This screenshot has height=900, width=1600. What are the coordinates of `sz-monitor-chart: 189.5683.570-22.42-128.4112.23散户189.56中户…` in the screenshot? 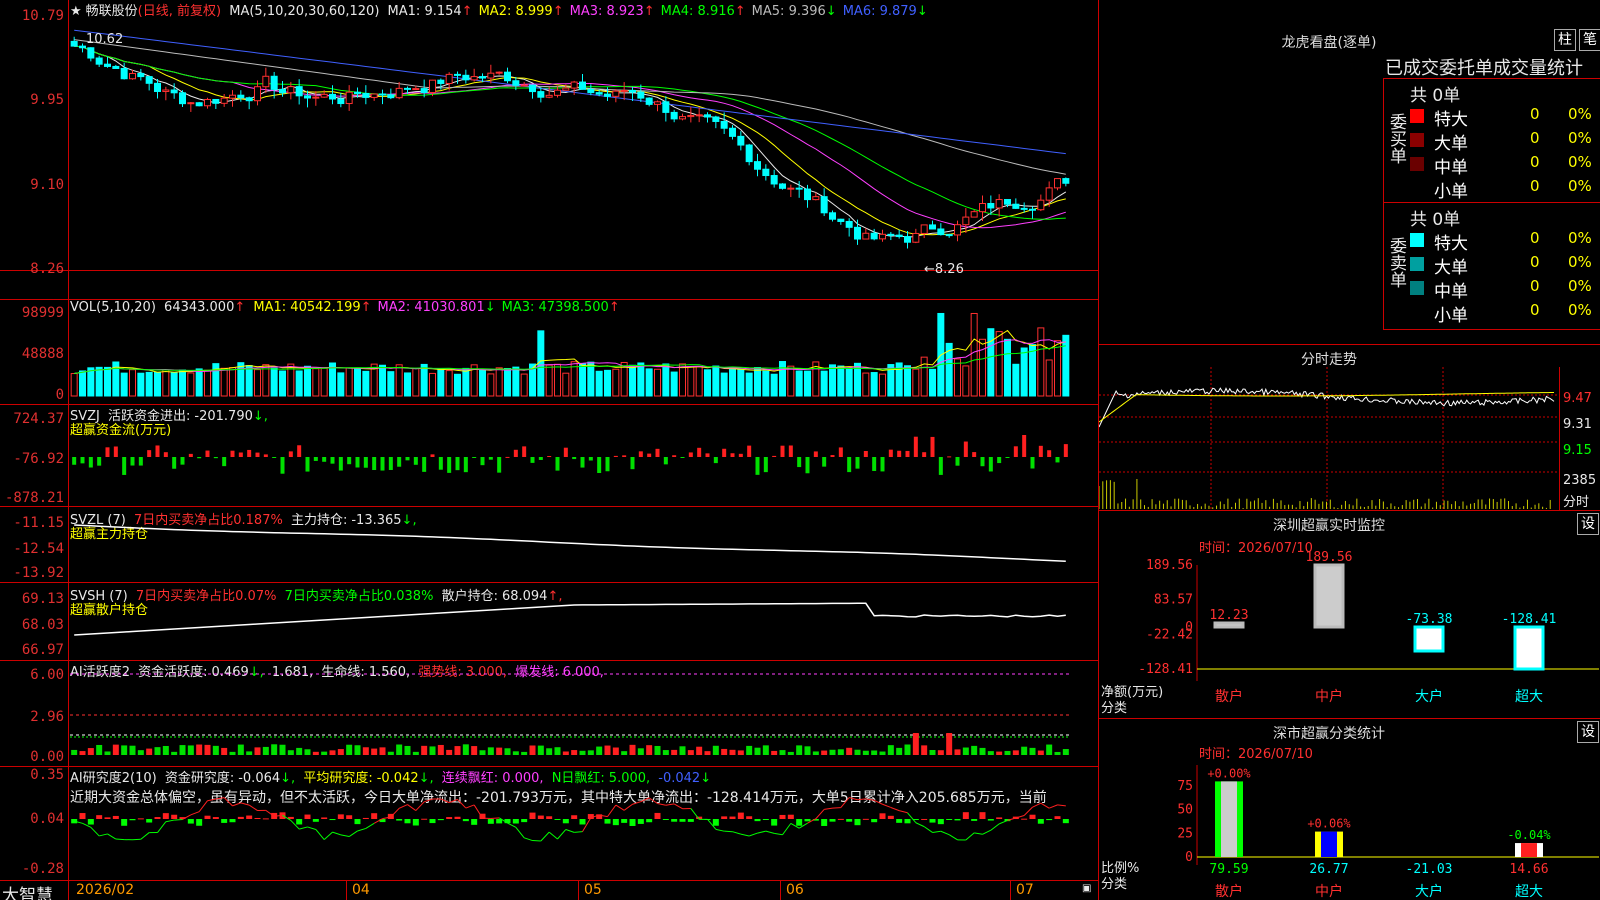 It's located at (1349, 635).